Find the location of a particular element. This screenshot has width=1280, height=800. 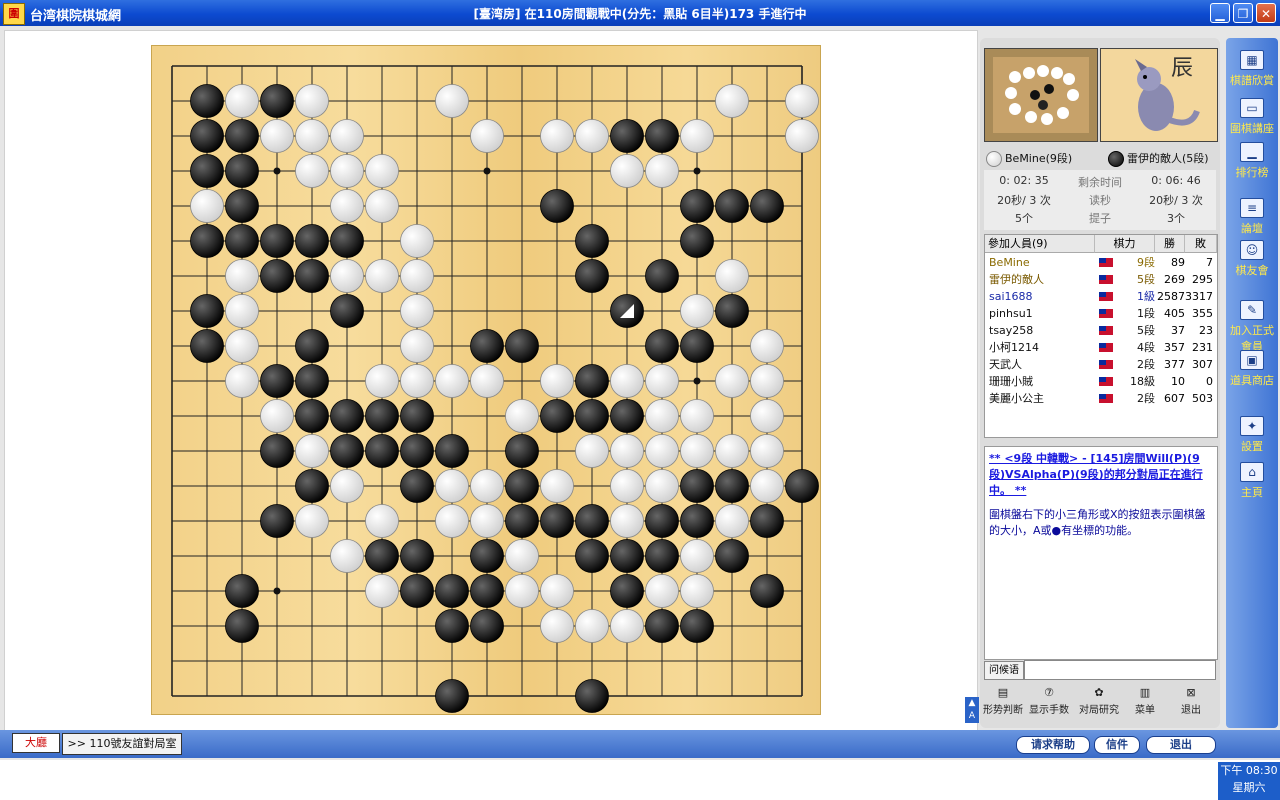

tab-room: >> 110號友誼對局室 is located at coordinates (122, 744).